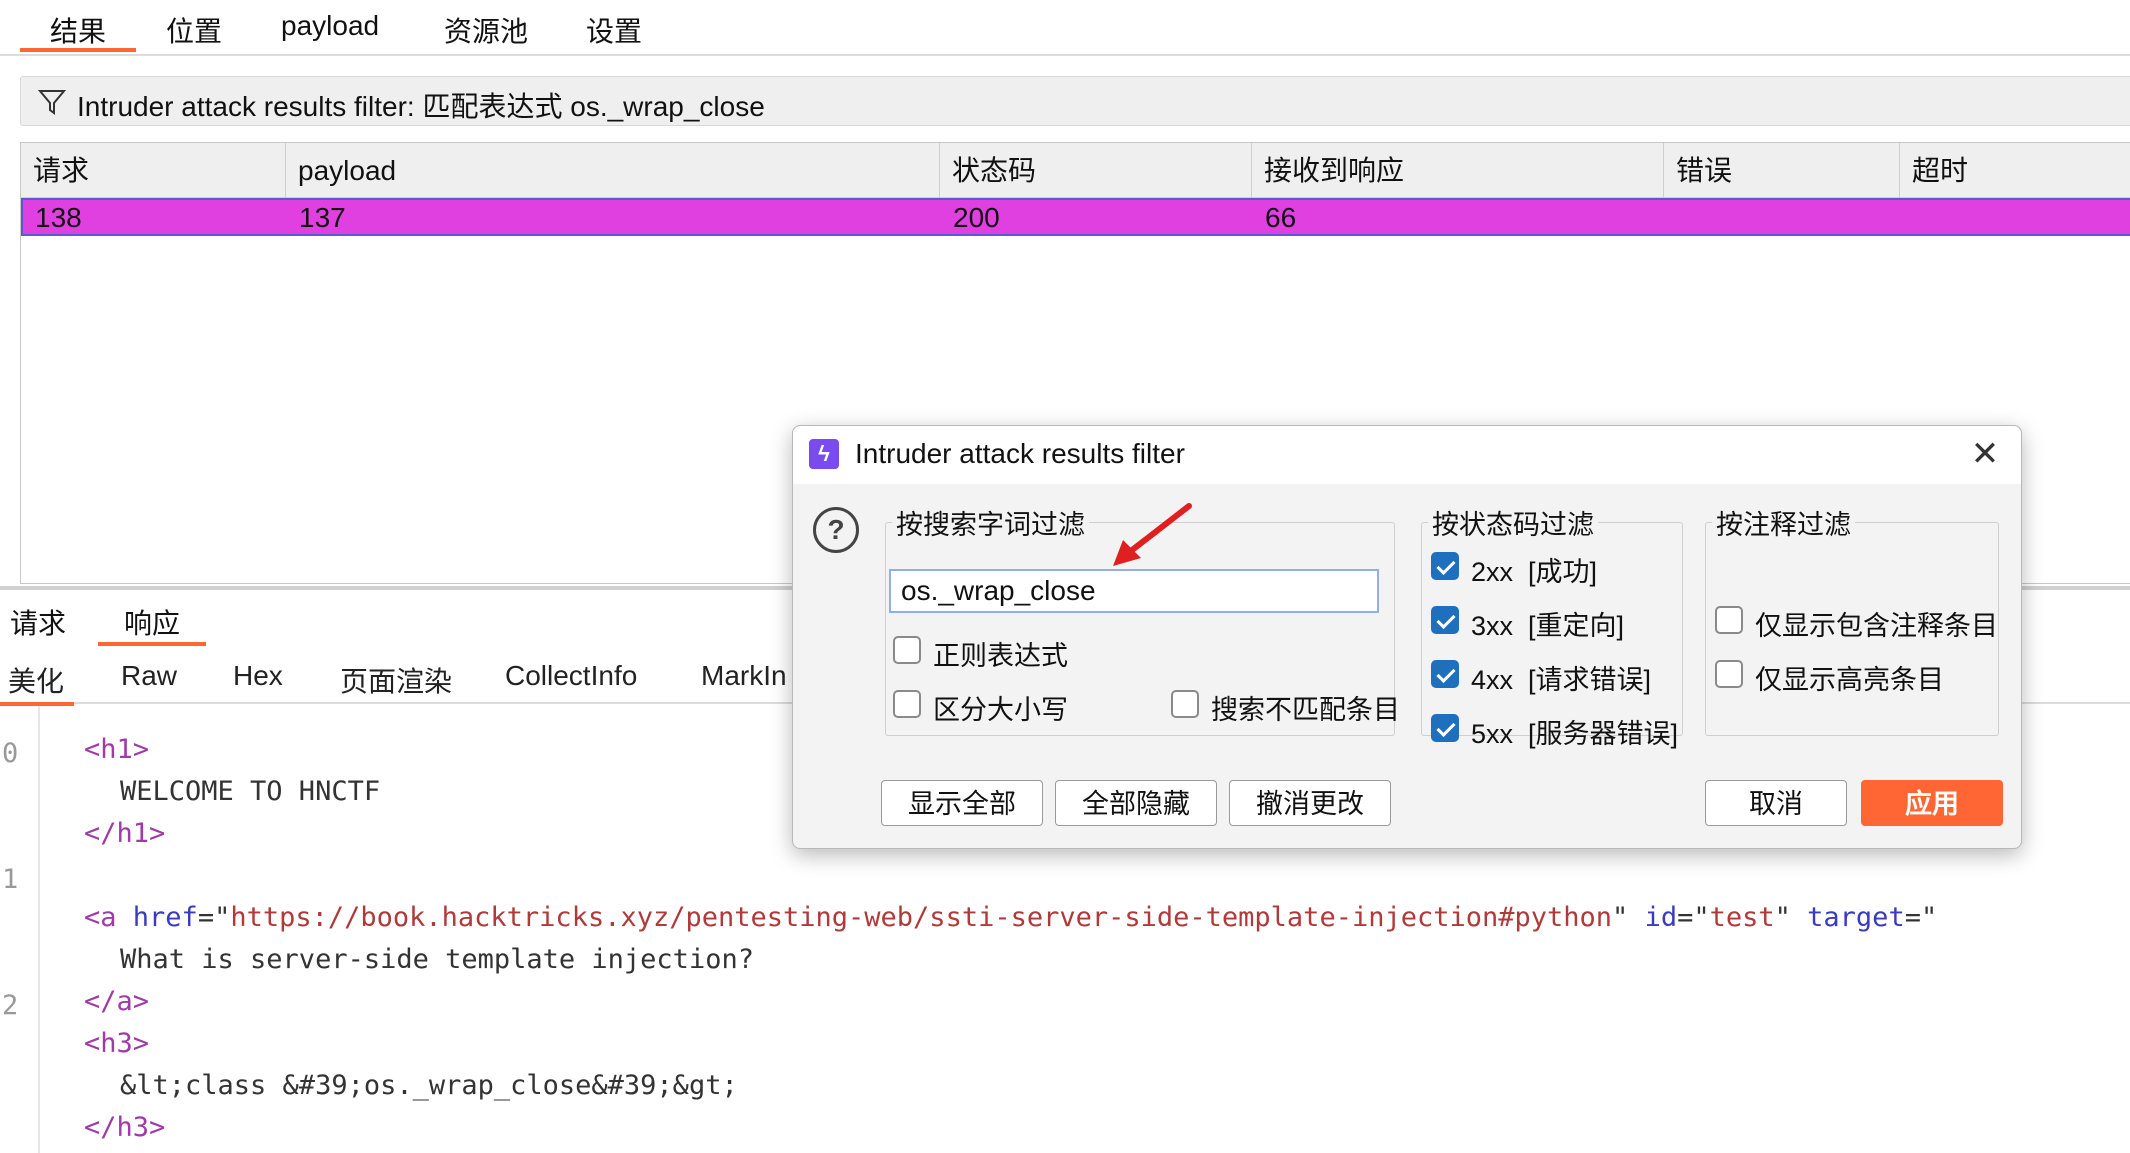 The image size is (2130, 1153). What do you see at coordinates (1847, 917) in the screenshot?
I see `code-token: target` at bounding box center [1847, 917].